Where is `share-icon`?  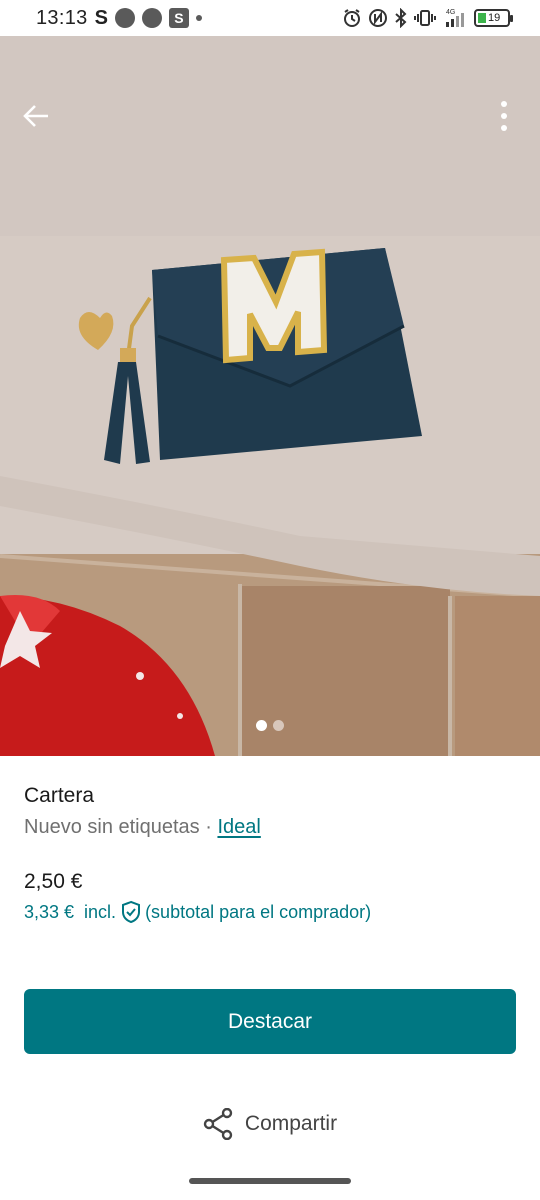 share-icon is located at coordinates (218, 1124).